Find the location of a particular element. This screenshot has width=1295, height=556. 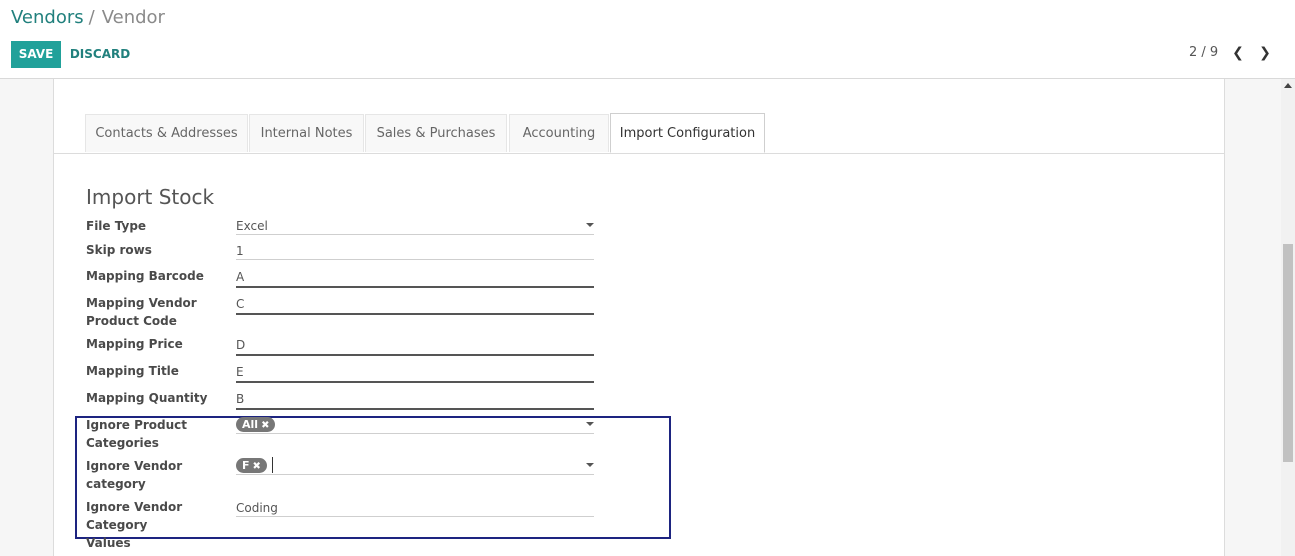

scrollbar is located at coordinates (1288, 317).